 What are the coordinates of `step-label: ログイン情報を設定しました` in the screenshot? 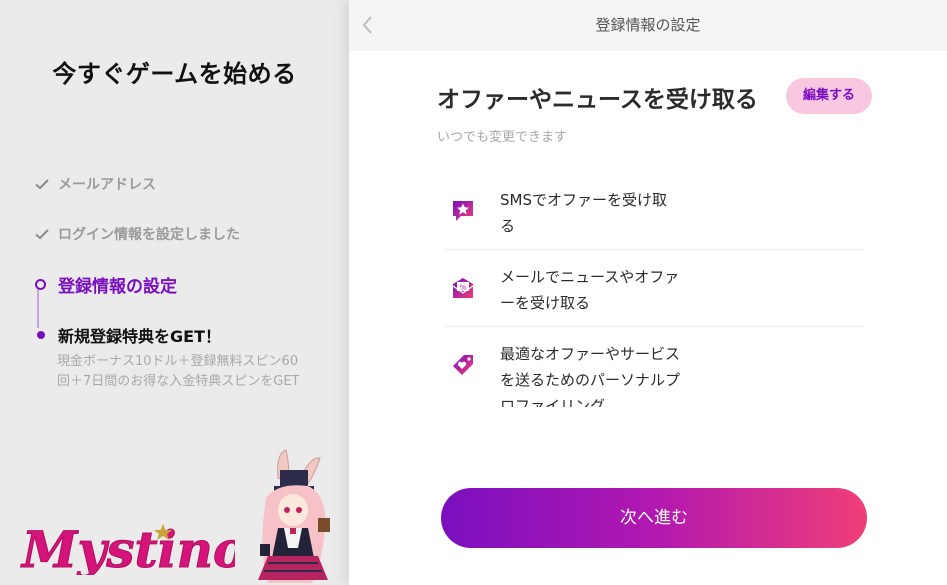 It's located at (149, 235).